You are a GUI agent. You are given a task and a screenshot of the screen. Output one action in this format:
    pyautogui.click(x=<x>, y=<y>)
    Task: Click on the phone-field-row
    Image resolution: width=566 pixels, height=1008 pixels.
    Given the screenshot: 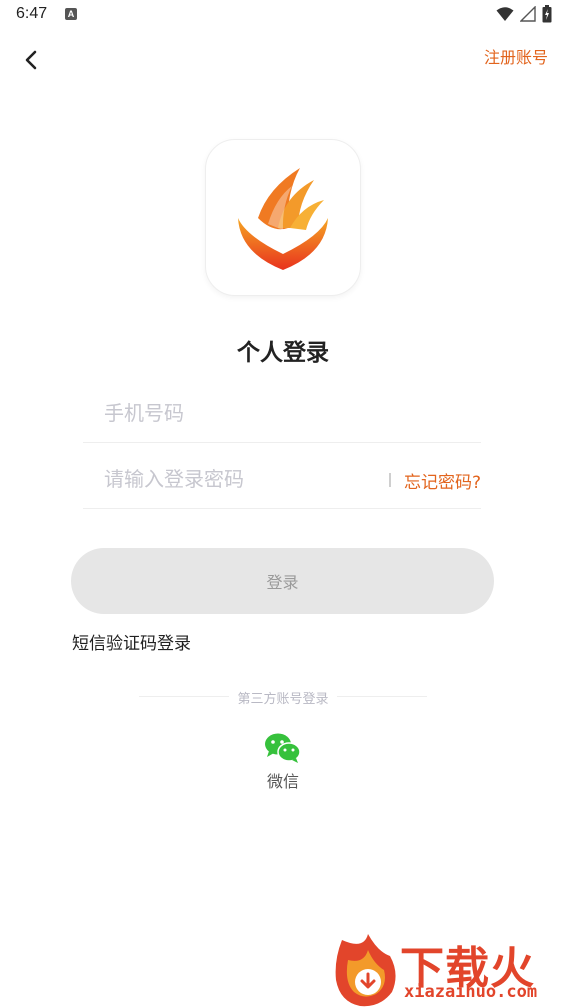 What is the action you would take?
    pyautogui.click(x=282, y=413)
    